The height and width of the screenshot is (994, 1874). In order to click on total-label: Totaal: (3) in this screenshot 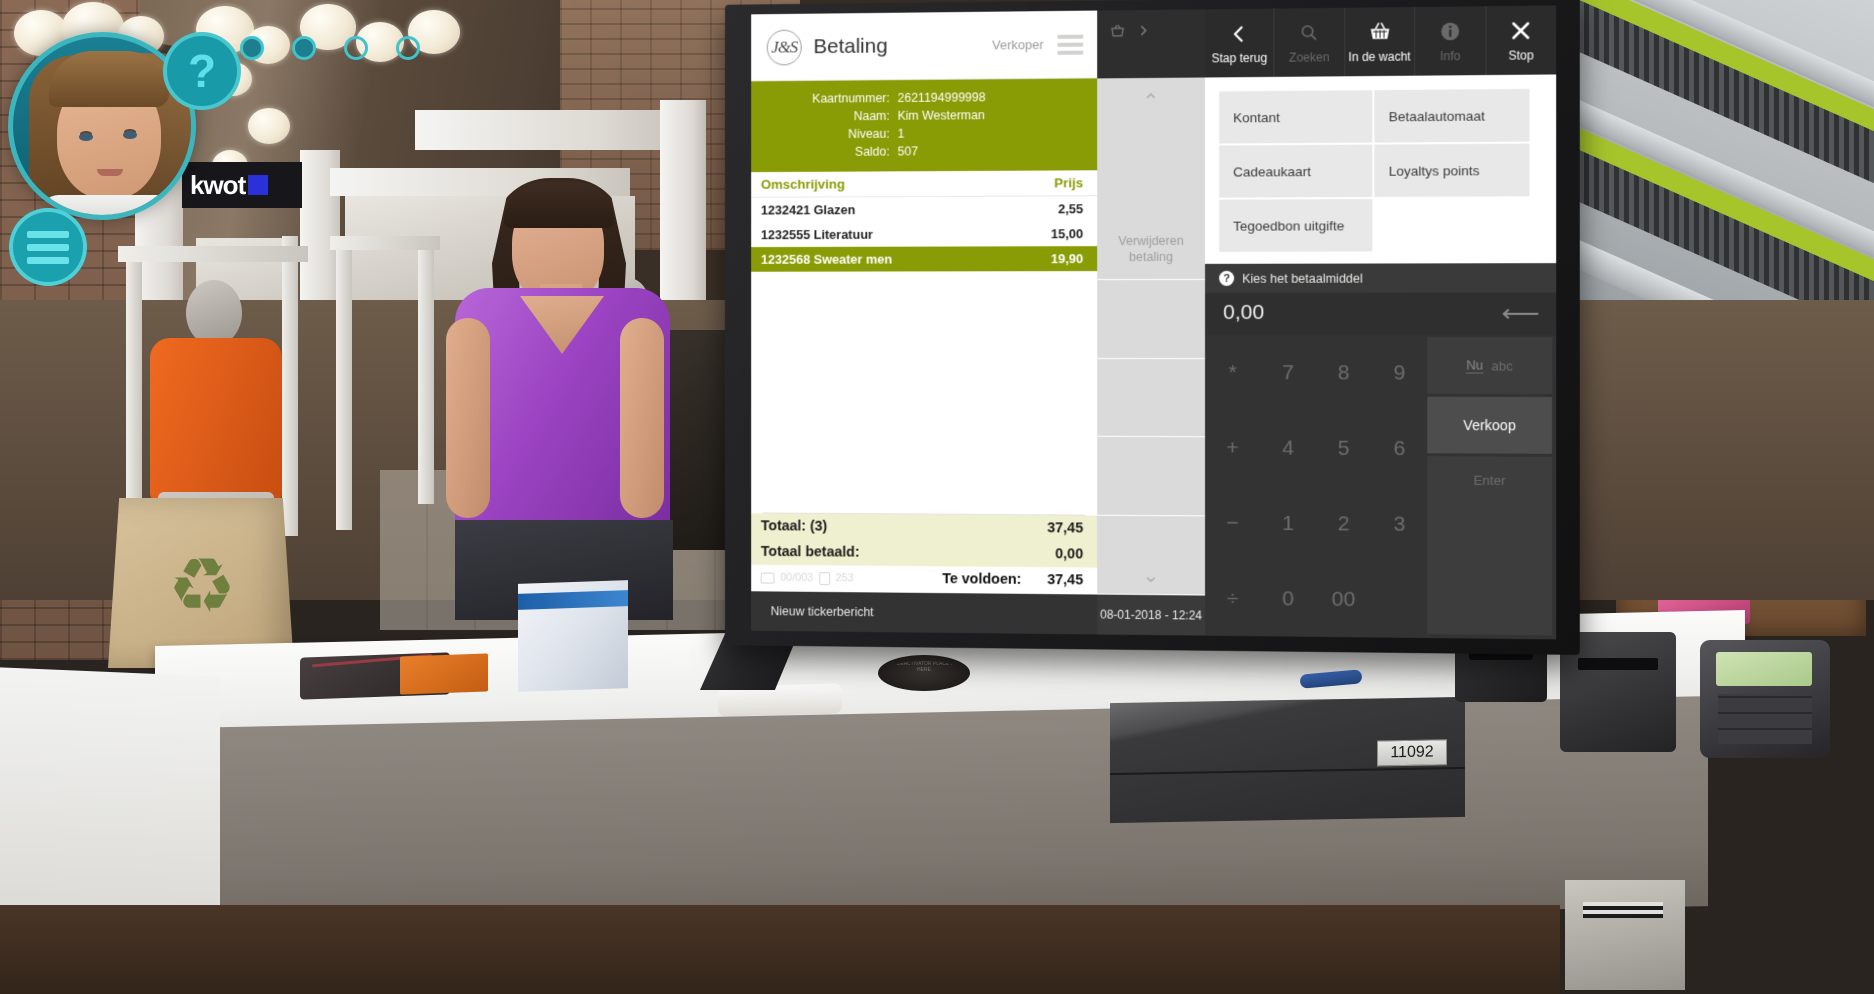, I will do `click(794, 526)`.